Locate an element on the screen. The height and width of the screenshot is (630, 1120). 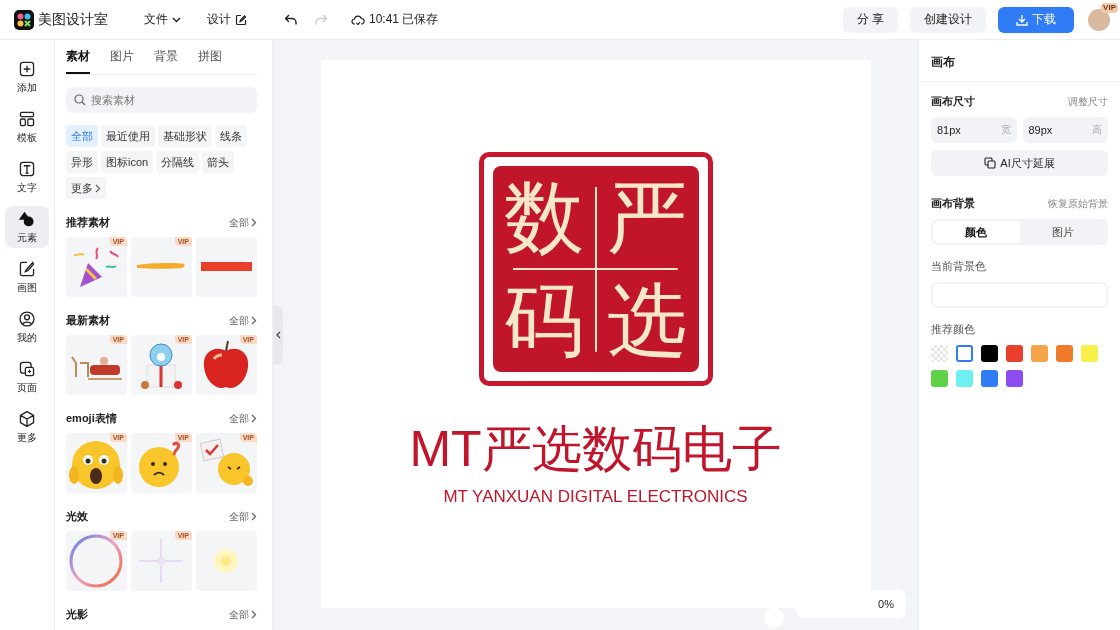
tab: 图片 is located at coordinates (122, 60).